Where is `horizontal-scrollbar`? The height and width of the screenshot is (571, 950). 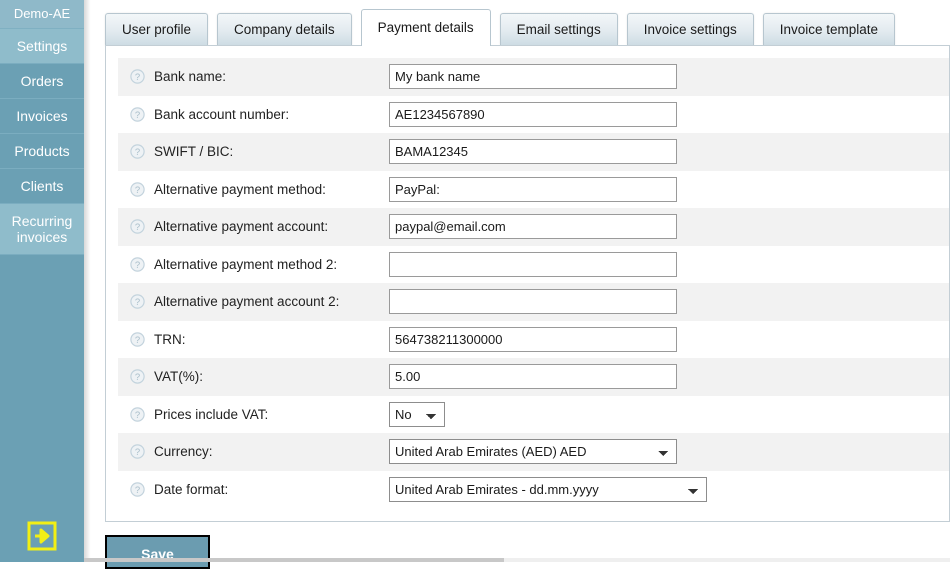 horizontal-scrollbar is located at coordinates (517, 560).